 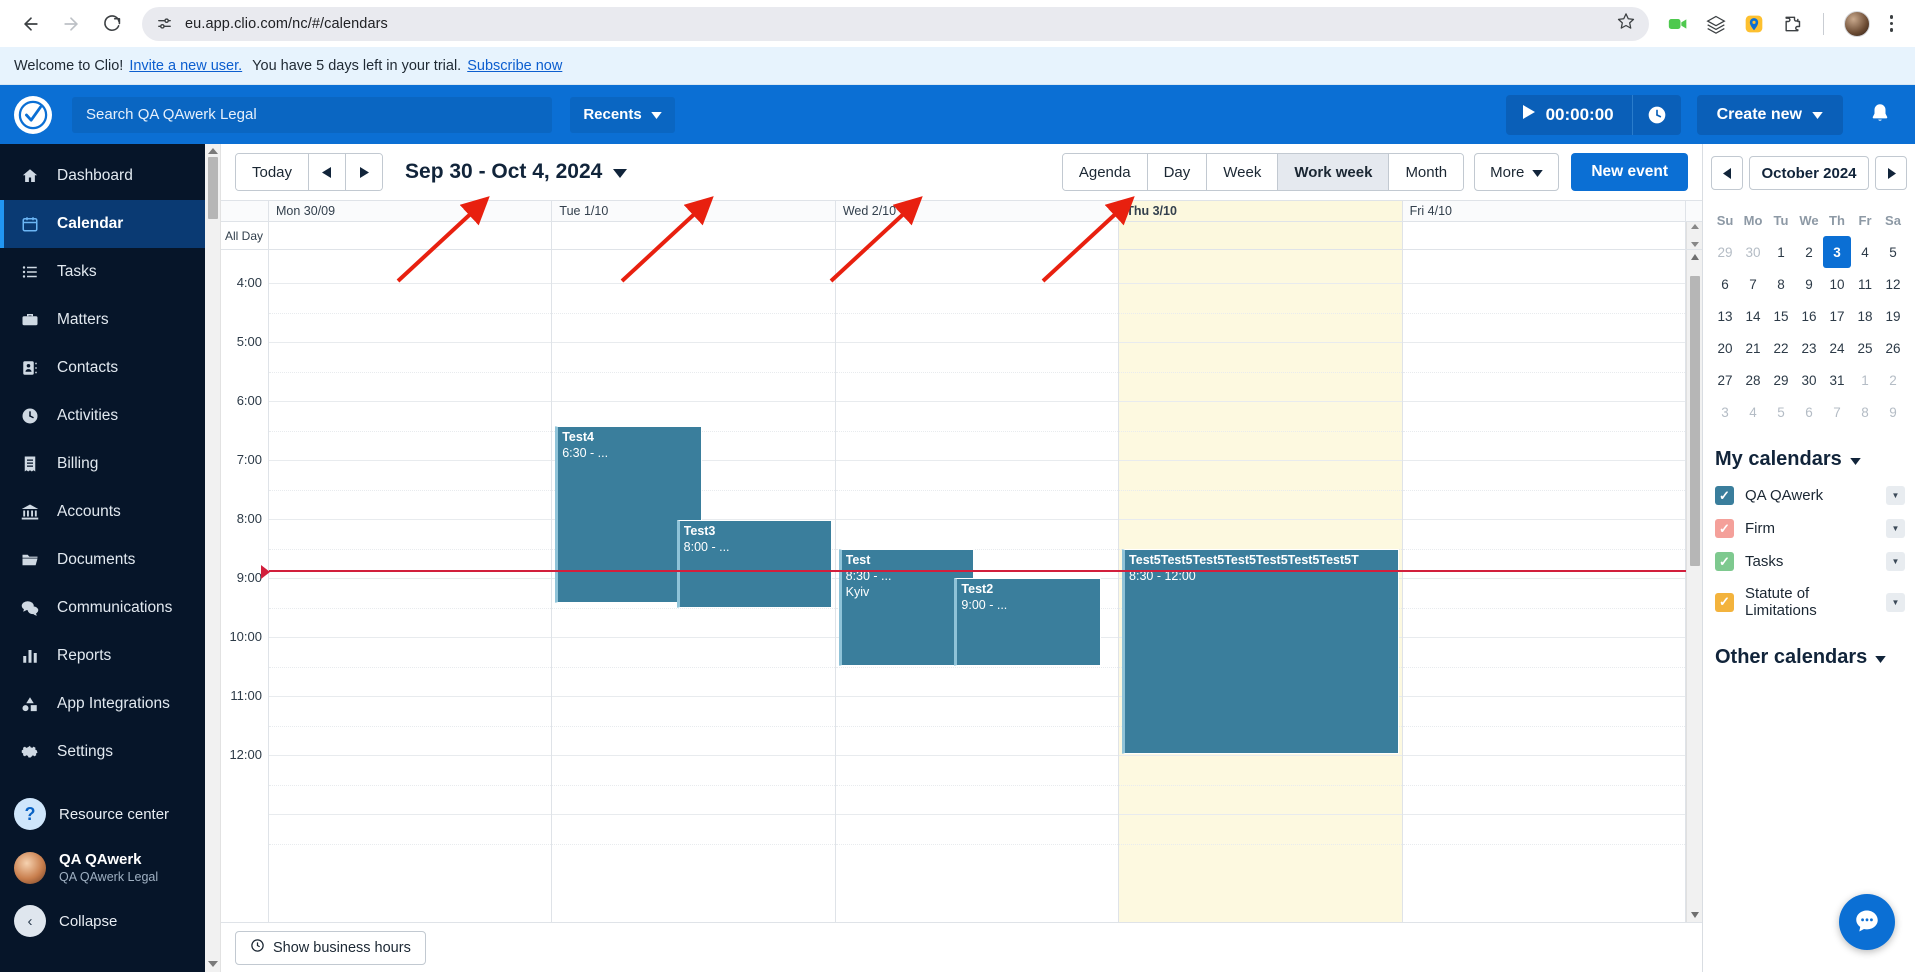 What do you see at coordinates (1809, 561) in the screenshot?
I see `calendar-list-item: ✓ Tasks ▼` at bounding box center [1809, 561].